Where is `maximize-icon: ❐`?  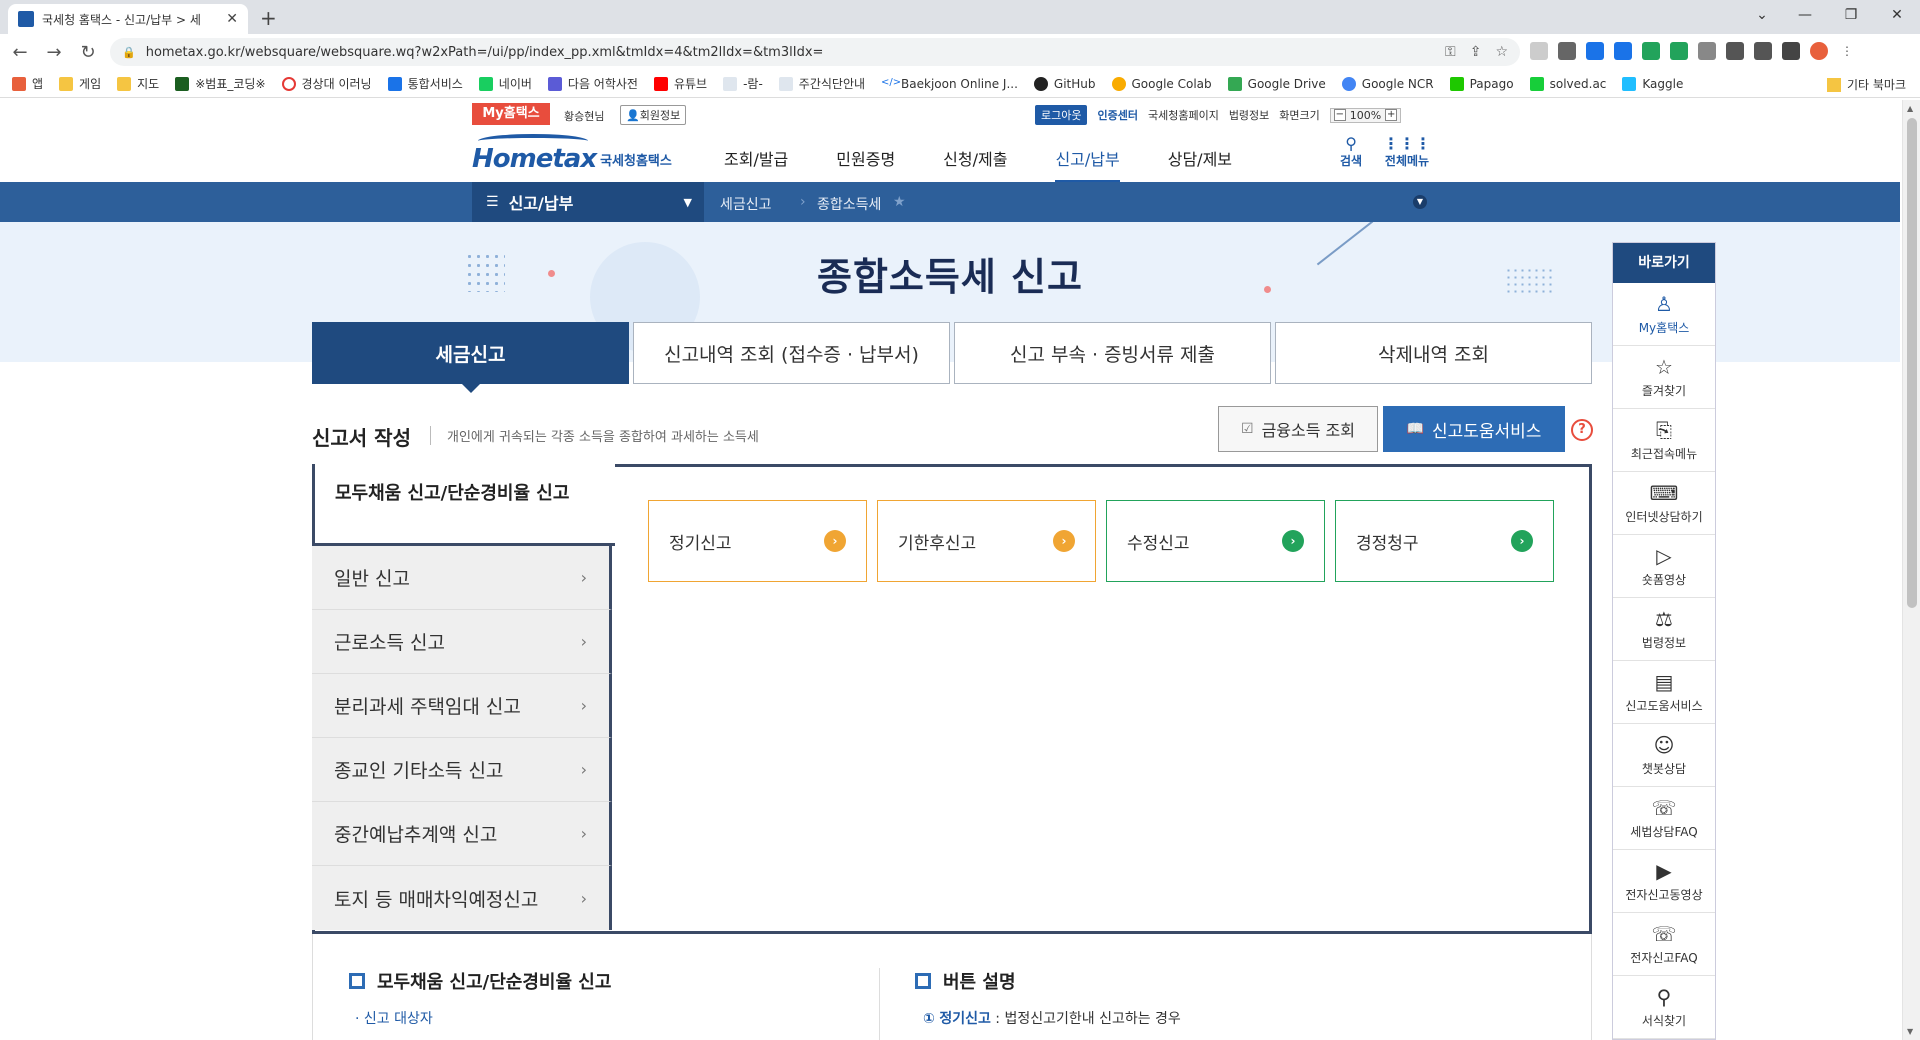
maximize-icon: ❐ is located at coordinates (1851, 17).